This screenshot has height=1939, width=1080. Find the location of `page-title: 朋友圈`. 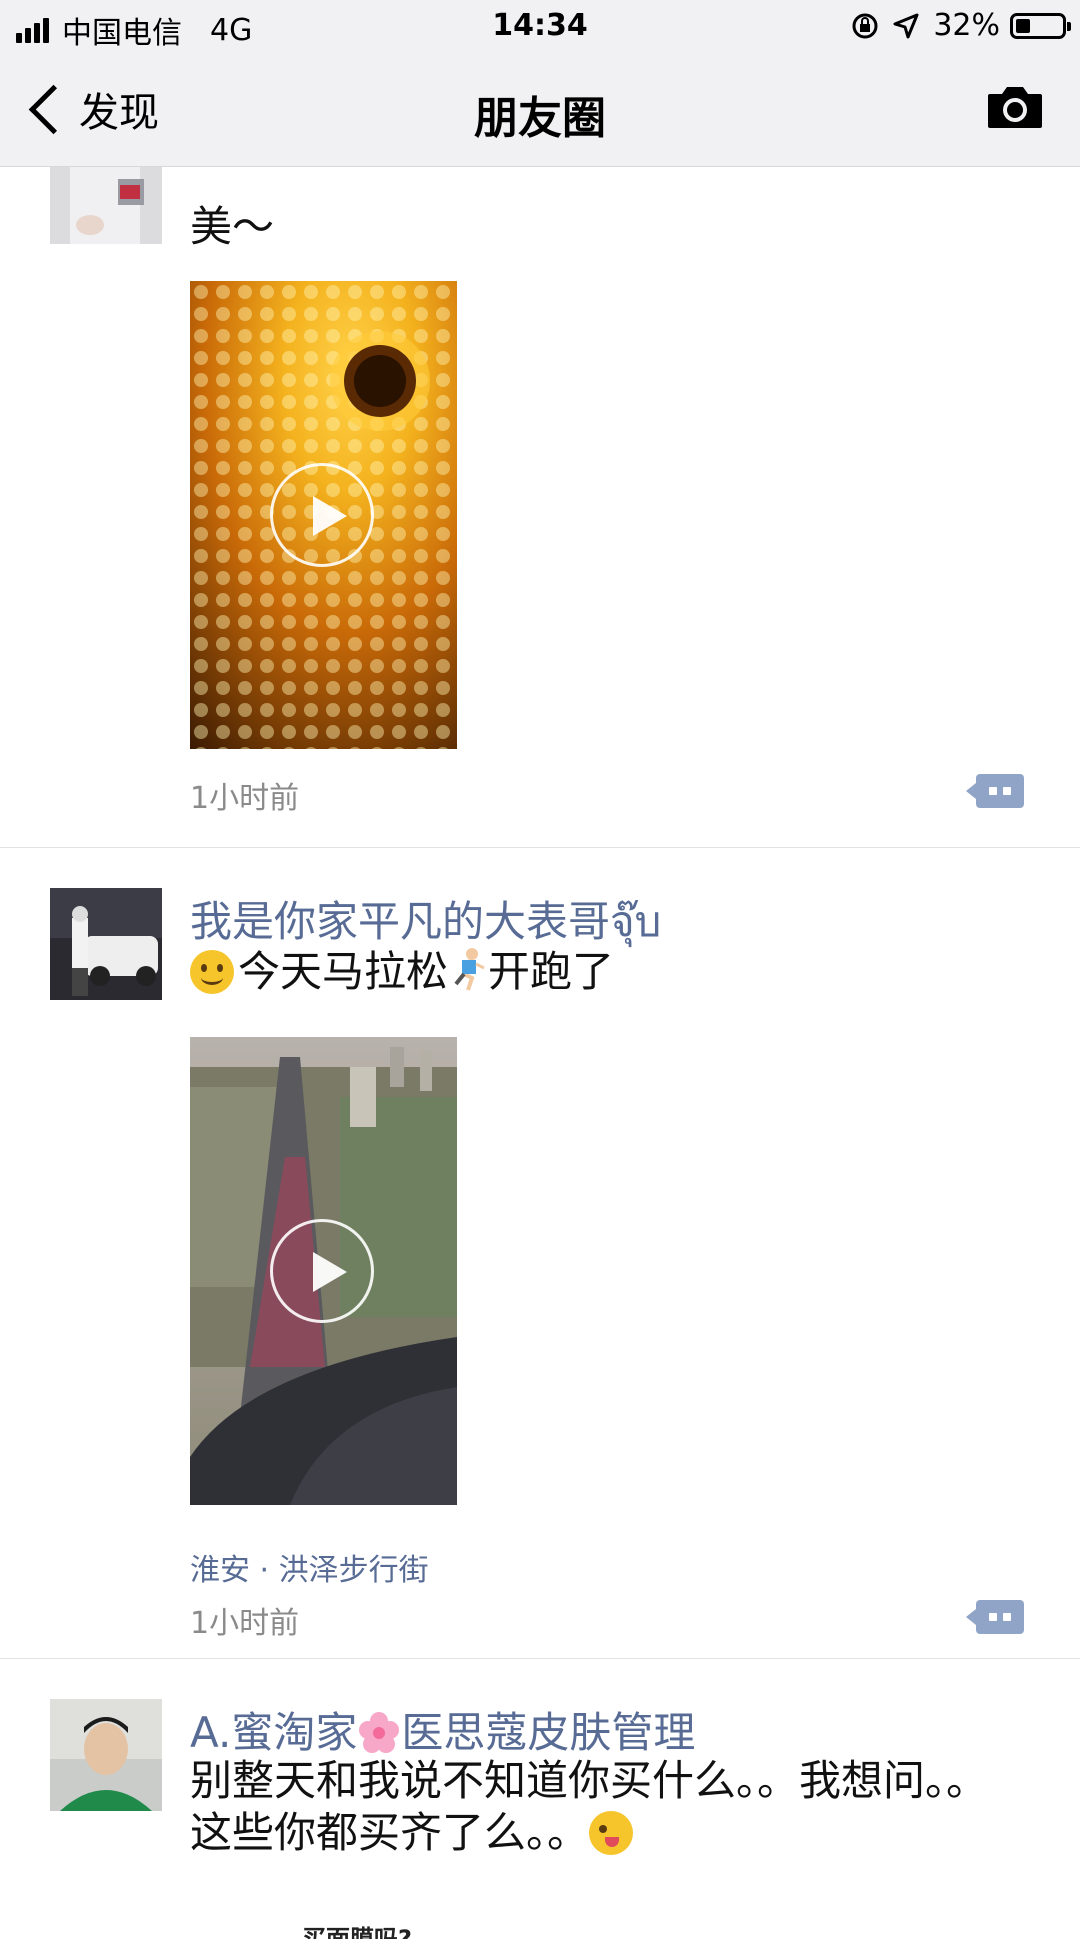

page-title: 朋友圈 is located at coordinates (540, 118).